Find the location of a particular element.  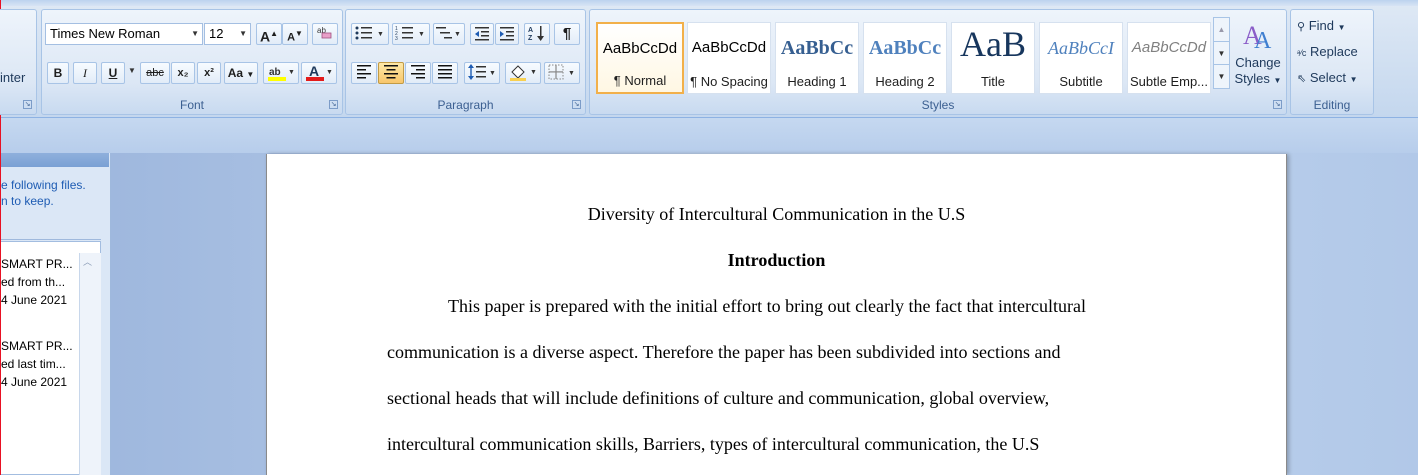

recovery-message-line2: n to keep. is located at coordinates (27, 201).